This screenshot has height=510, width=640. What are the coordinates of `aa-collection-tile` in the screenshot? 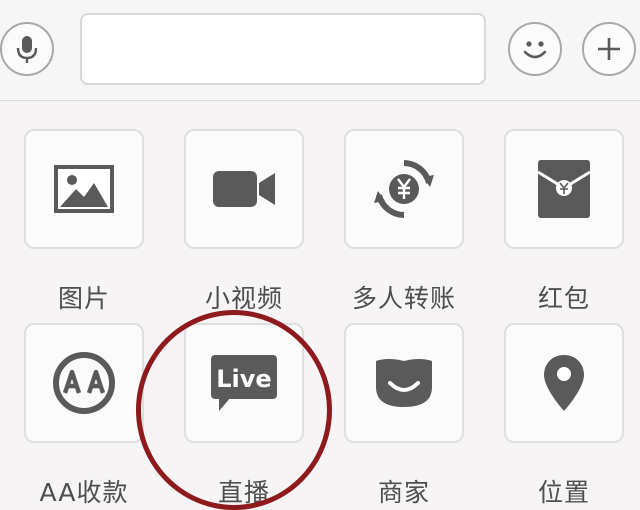 It's located at (84, 383).